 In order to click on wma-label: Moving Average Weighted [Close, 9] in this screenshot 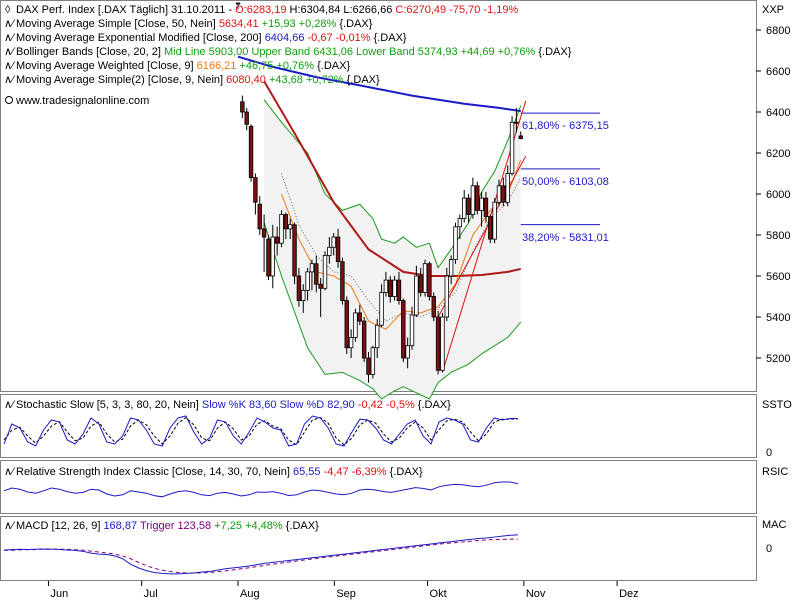, I will do `click(105, 66)`.